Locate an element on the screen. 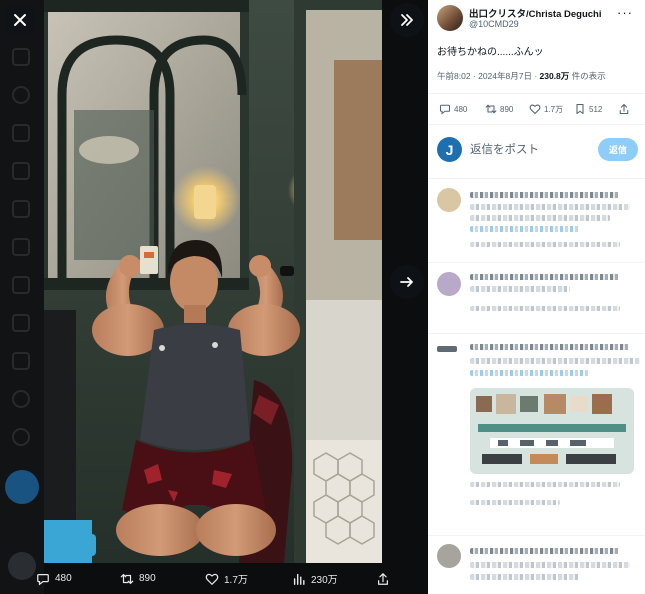  premium-icon is located at coordinates (21, 361).